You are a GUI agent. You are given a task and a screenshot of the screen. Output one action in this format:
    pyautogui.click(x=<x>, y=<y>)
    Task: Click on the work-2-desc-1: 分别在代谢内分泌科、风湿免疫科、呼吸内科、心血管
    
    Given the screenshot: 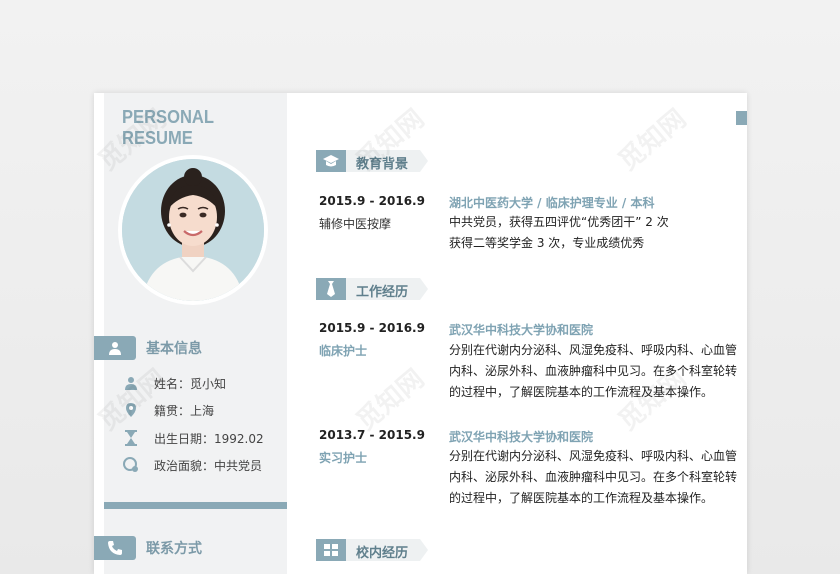 What is the action you would take?
    pyautogui.click(x=593, y=456)
    